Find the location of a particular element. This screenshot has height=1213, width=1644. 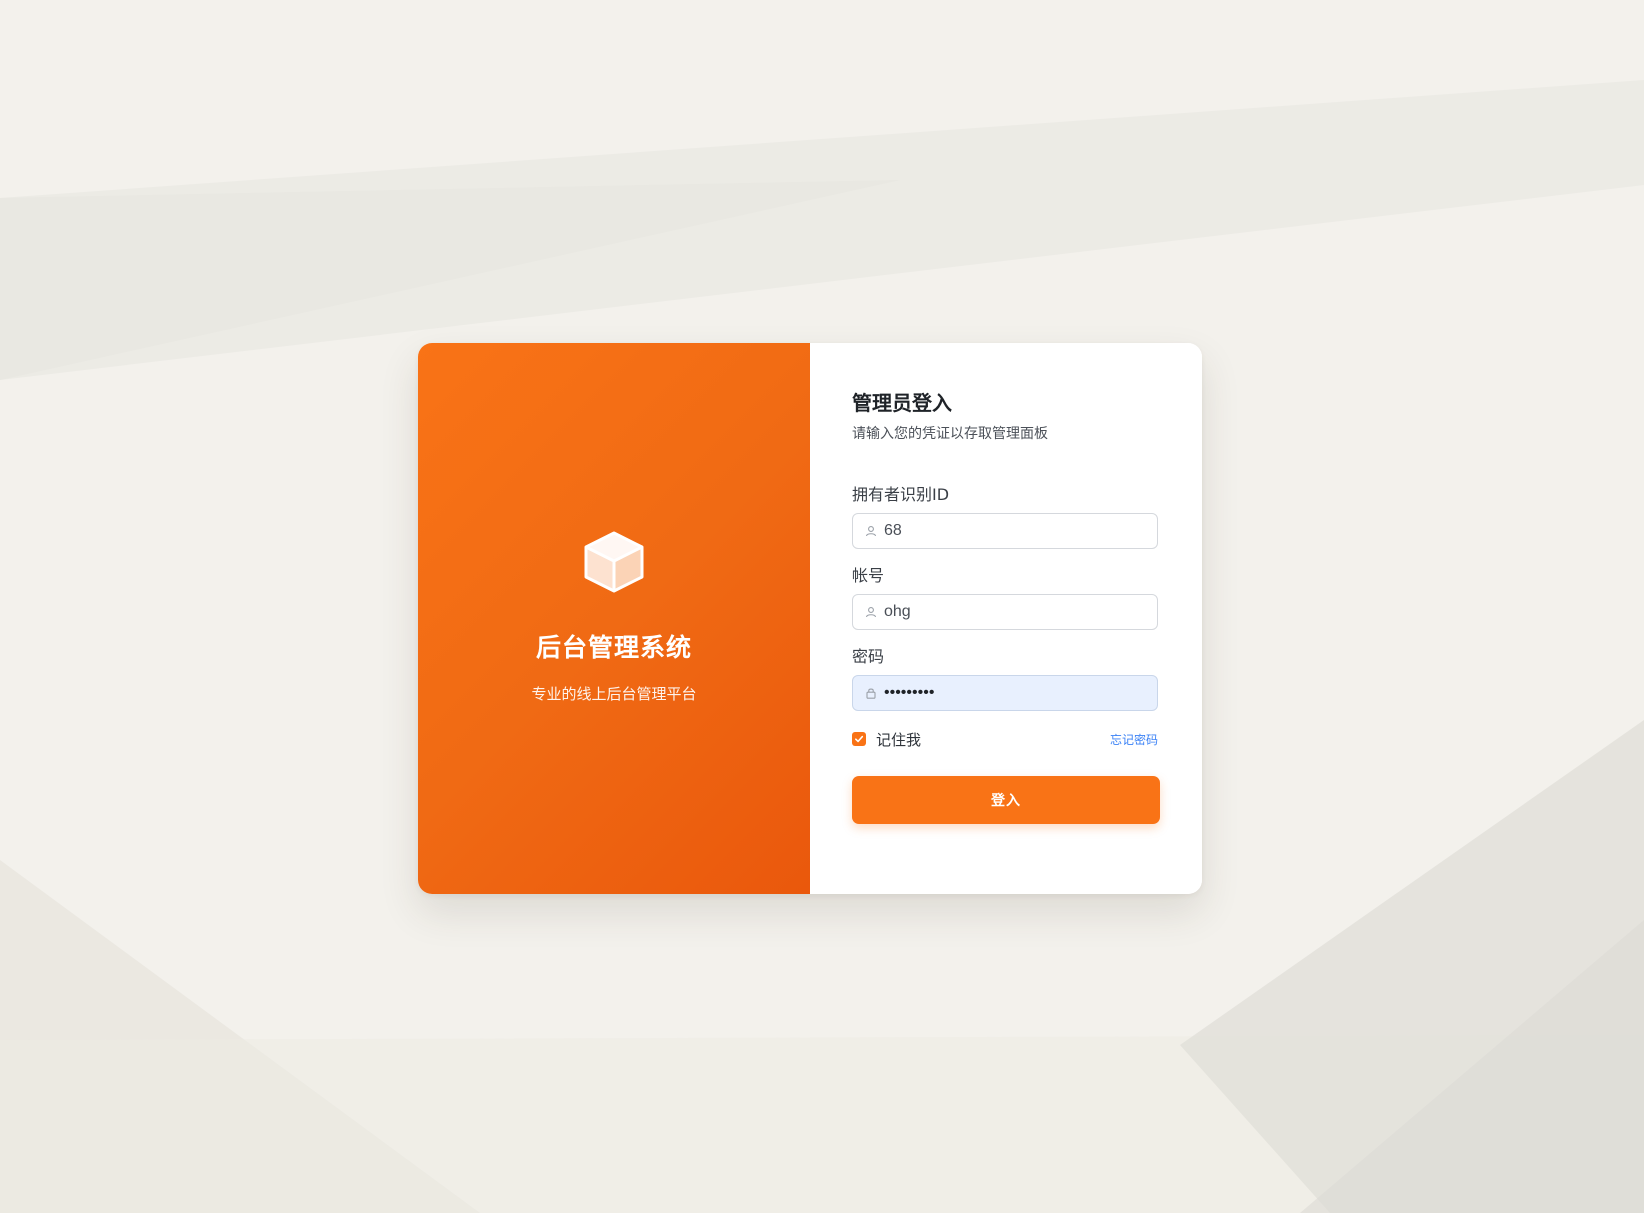

brand-panel: 后台管理系统 专业的线上后台管理平台 is located at coordinates (614, 618).